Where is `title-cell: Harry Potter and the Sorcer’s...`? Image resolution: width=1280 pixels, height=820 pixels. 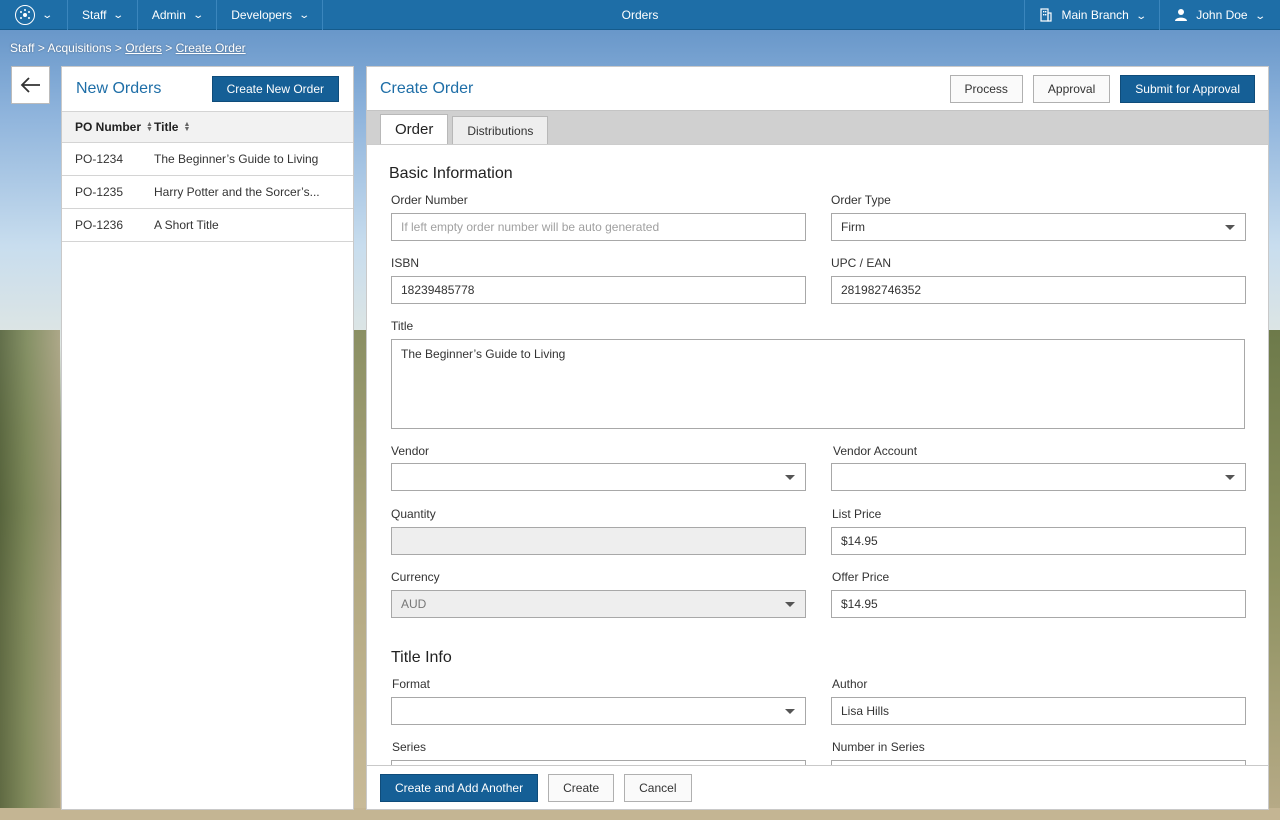 title-cell: Harry Potter and the Sorcer’s... is located at coordinates (237, 192).